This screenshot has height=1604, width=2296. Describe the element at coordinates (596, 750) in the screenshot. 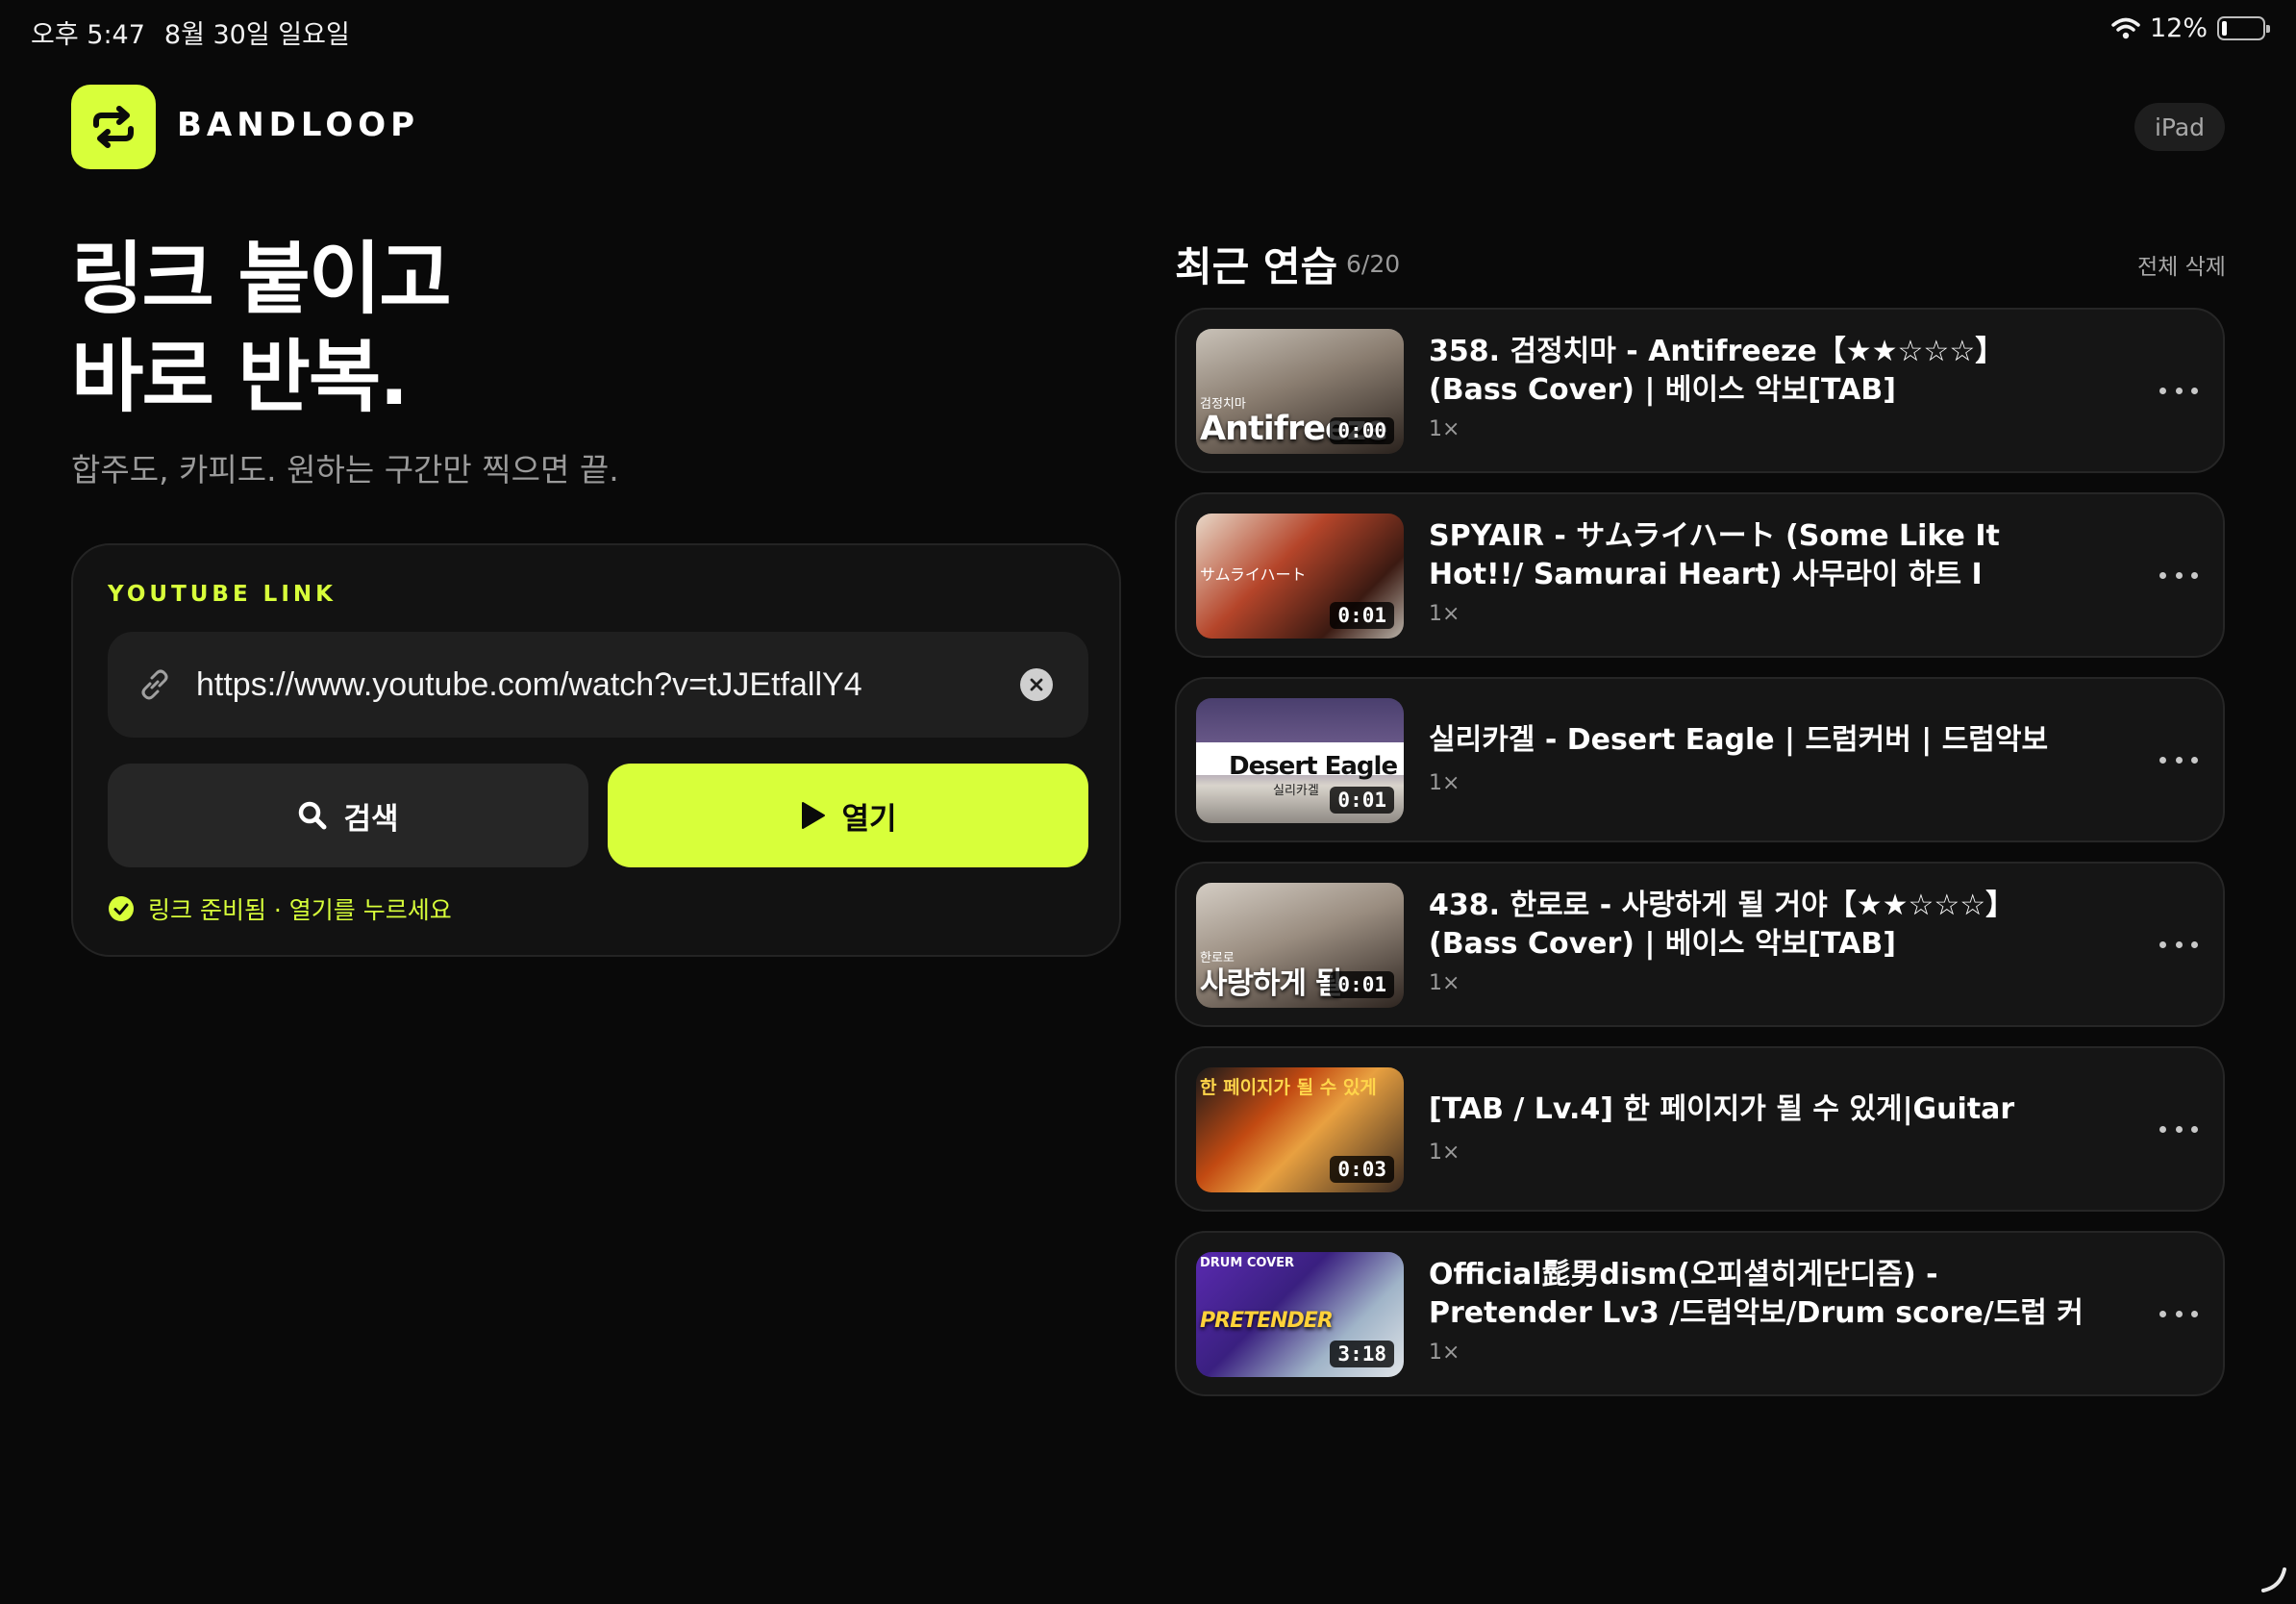

I see `youtube-link-card: YOUTUBE LINK 검색 열기 링크 준비됨 · 열기를 누` at that location.